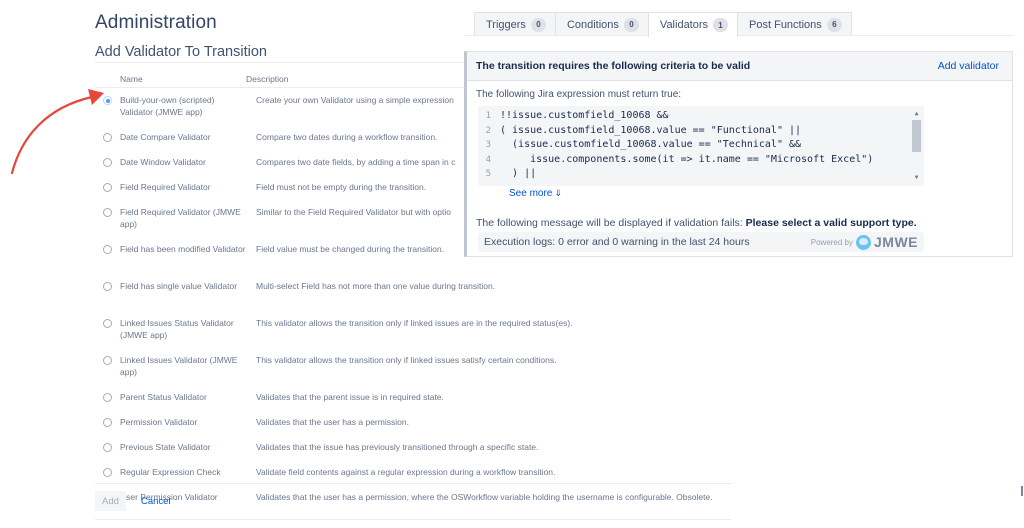 The height and width of the screenshot is (528, 1024). Describe the element at coordinates (916, 114) in the screenshot. I see `scroll-up-icon: ▲` at that location.